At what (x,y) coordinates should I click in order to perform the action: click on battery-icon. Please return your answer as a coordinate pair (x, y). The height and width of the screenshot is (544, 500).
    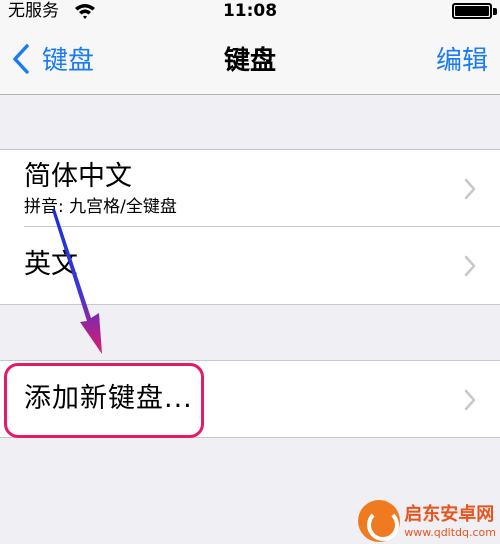
    Looking at the image, I should click on (472, 11).